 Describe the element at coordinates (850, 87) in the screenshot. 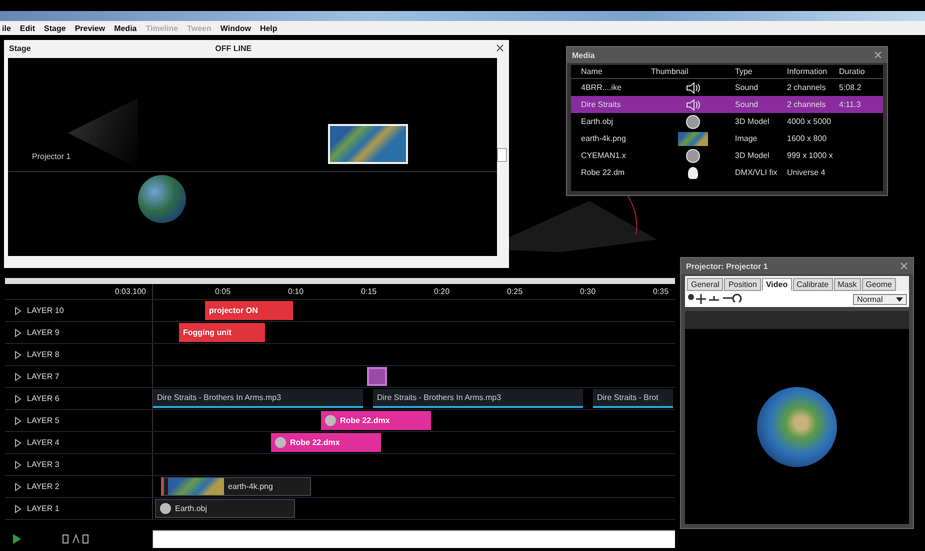

I see `table-cell-text: 5:08.2` at that location.